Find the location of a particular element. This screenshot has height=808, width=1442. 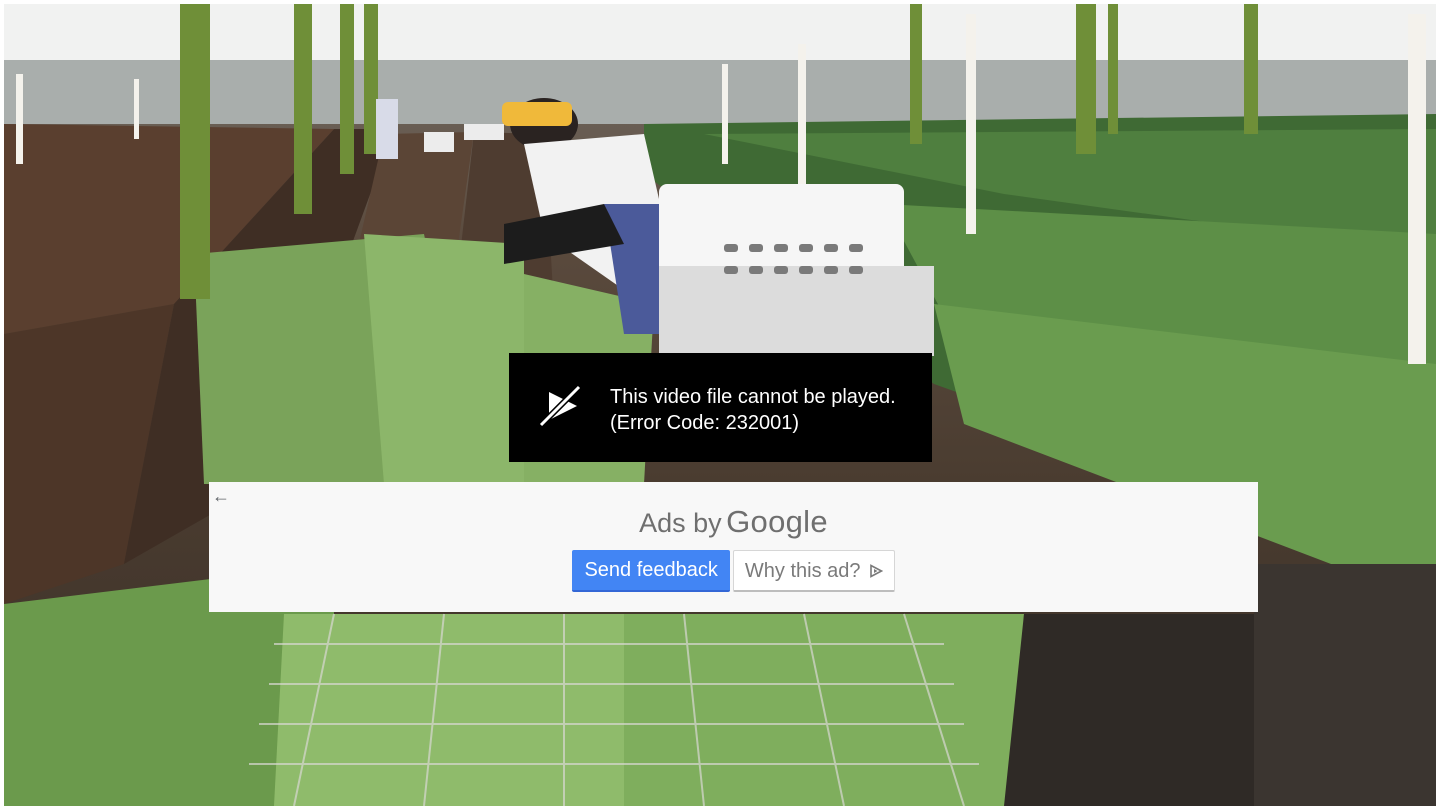

why-this-ad-button: Why this ad? is located at coordinates (813, 571).